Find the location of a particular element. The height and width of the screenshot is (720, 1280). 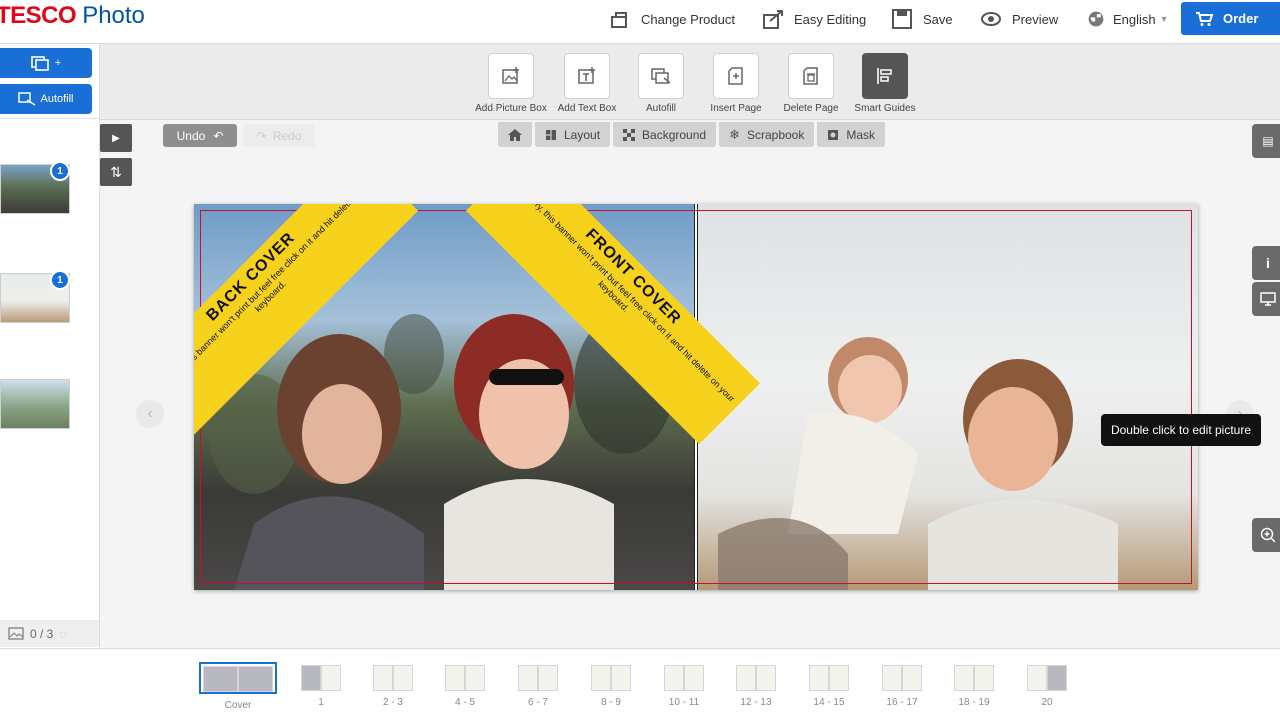

smart-guides-button: Smart Guides is located at coordinates (885, 83).